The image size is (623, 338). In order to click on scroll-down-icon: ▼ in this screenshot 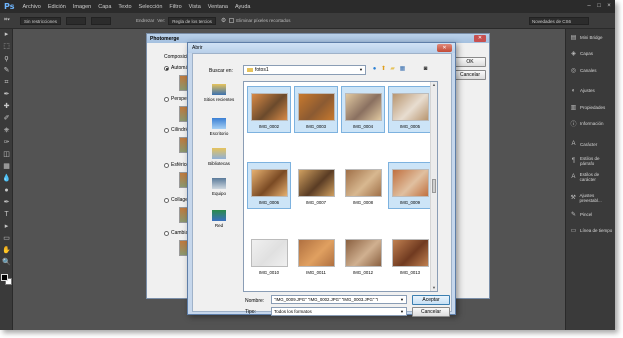, I will do `click(434, 288)`.